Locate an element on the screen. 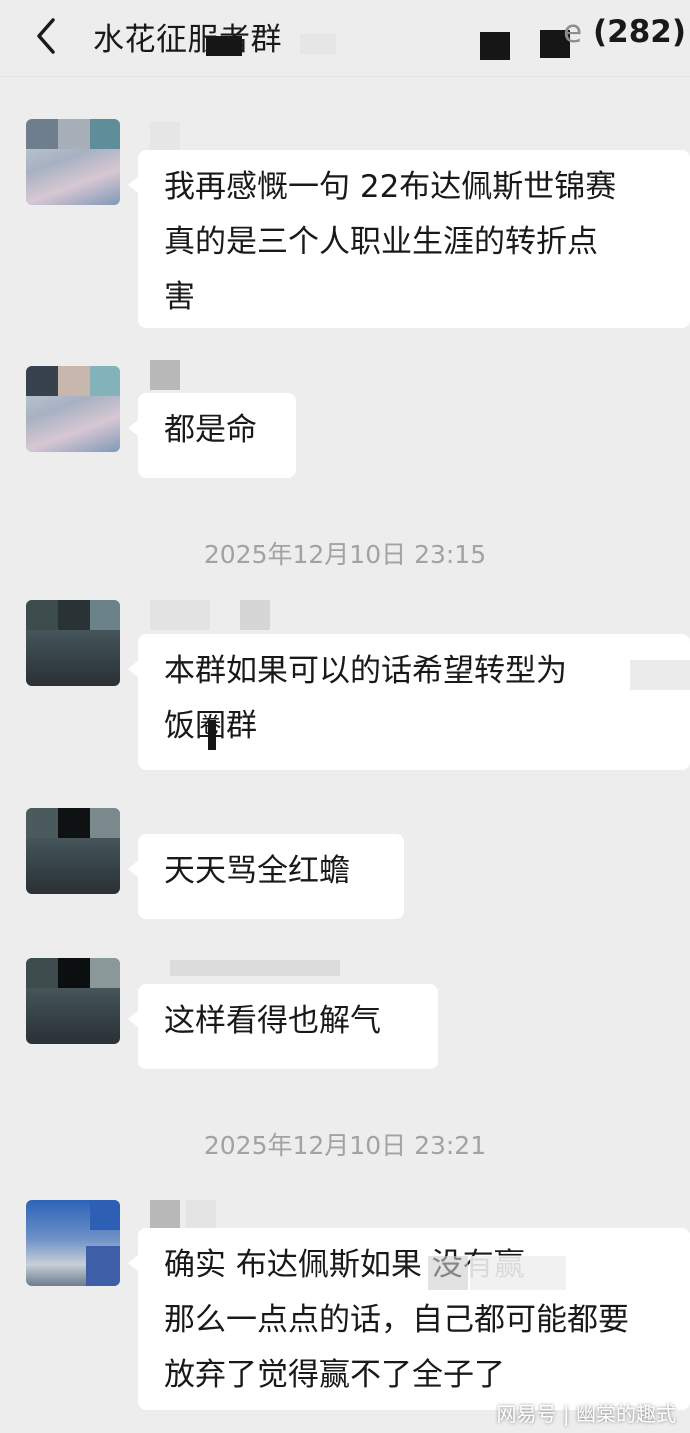 This screenshot has width=690, height=1433. watermark: 网易号 | 幽棠的趣式 is located at coordinates (586, 1414).